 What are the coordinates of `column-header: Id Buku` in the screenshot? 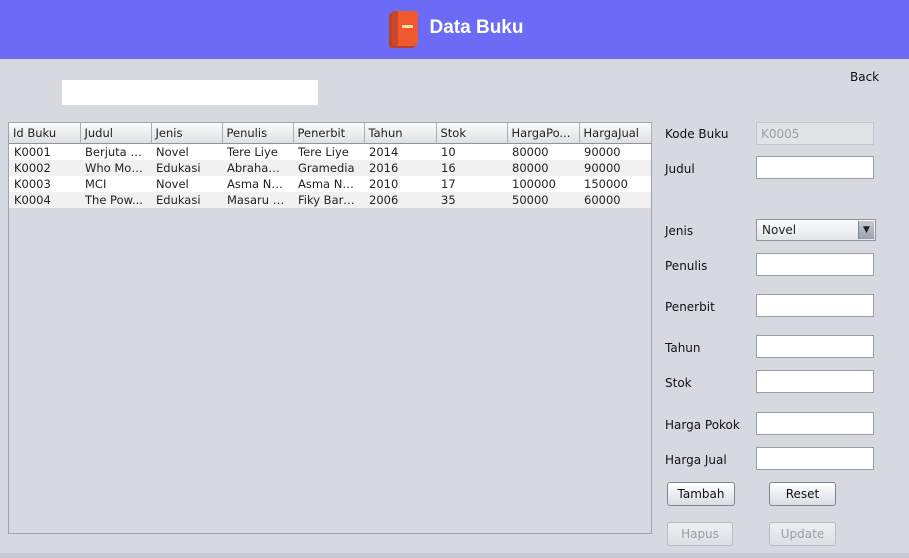 It's located at (45, 133).